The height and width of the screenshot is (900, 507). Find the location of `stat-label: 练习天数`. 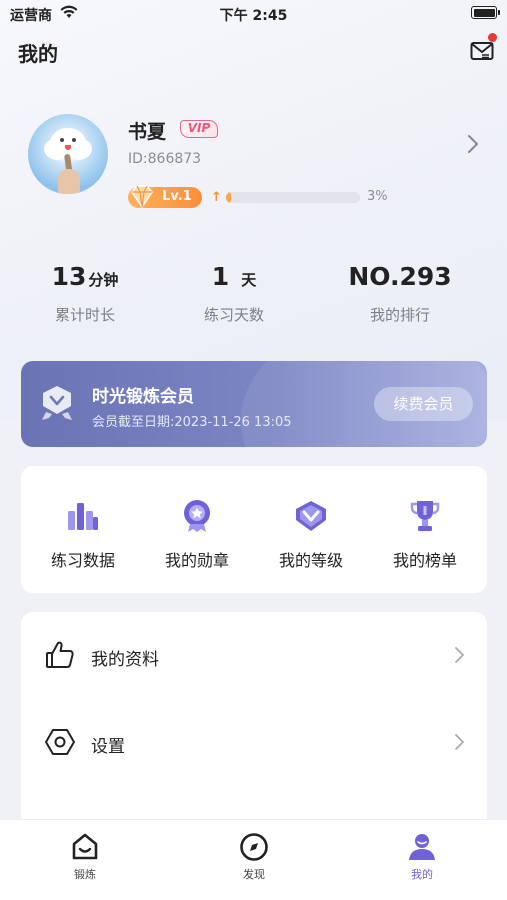

stat-label: 练习天数 is located at coordinates (233, 315).